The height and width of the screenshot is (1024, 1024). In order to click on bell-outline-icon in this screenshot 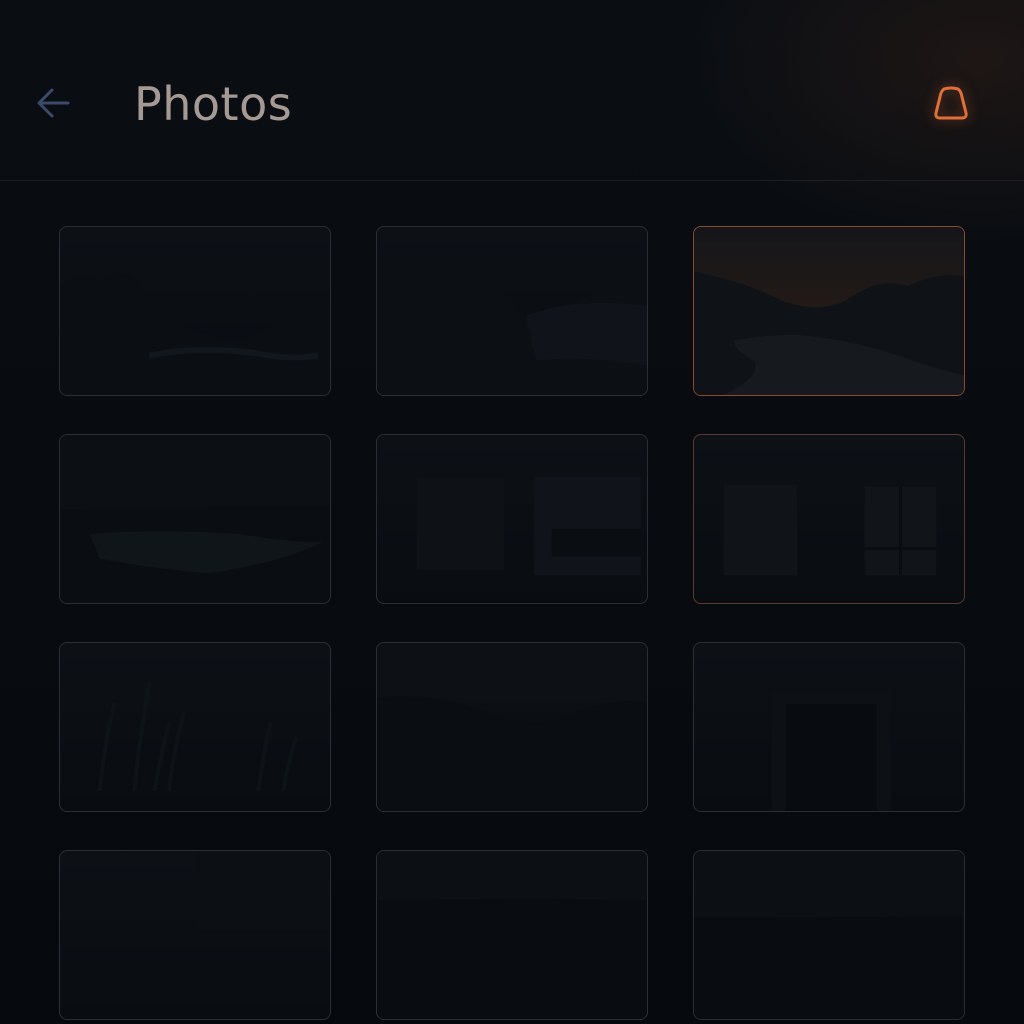, I will do `click(951, 103)`.